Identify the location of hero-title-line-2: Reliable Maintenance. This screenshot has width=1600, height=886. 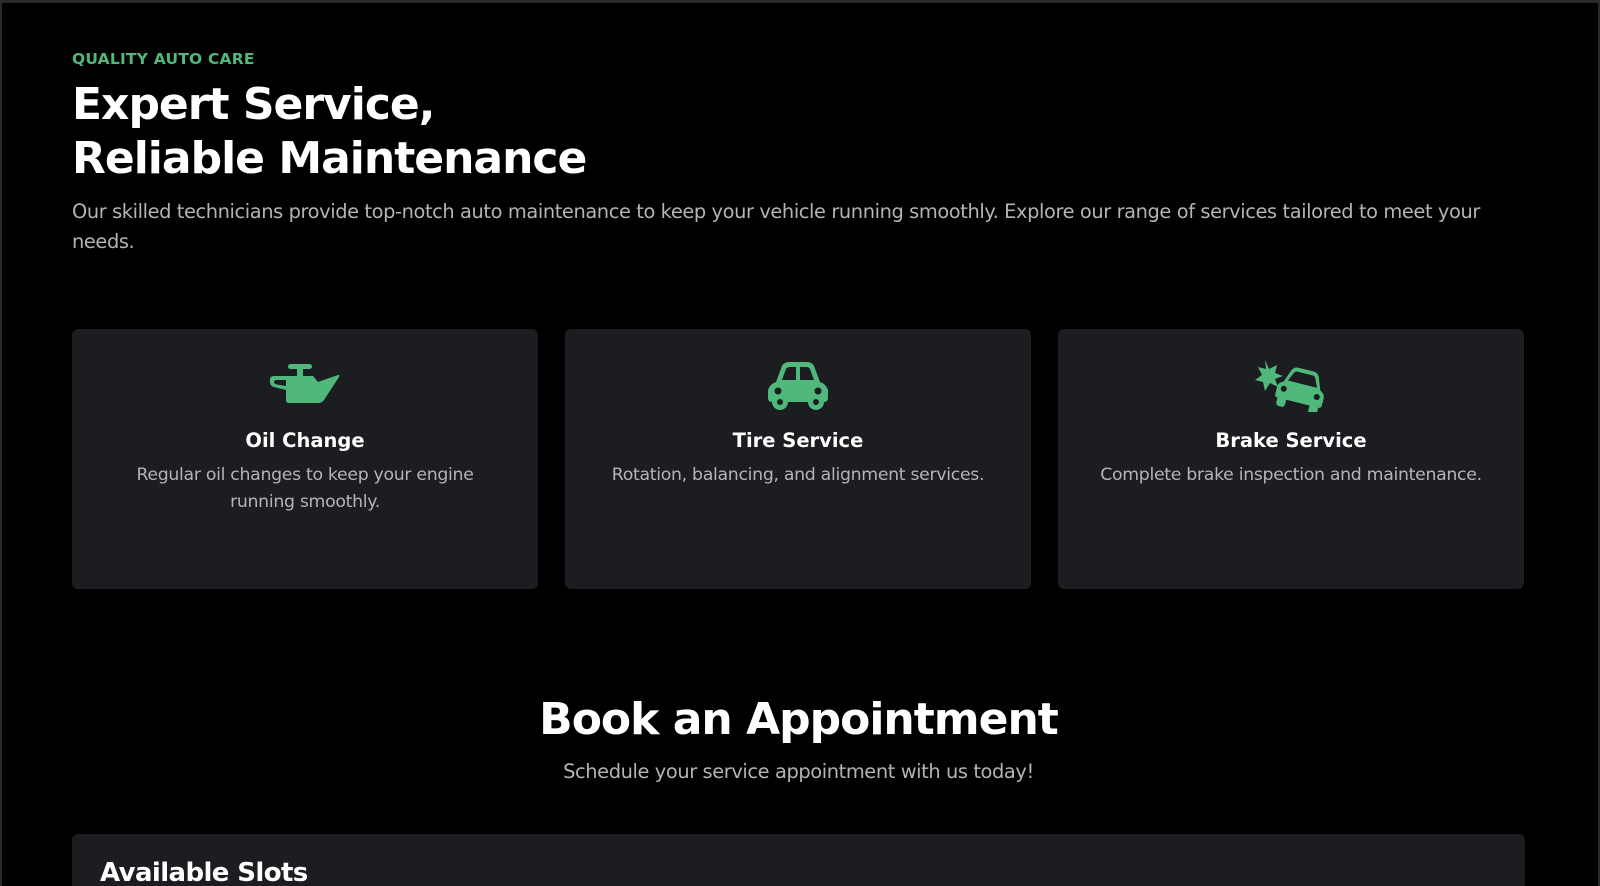
(329, 158).